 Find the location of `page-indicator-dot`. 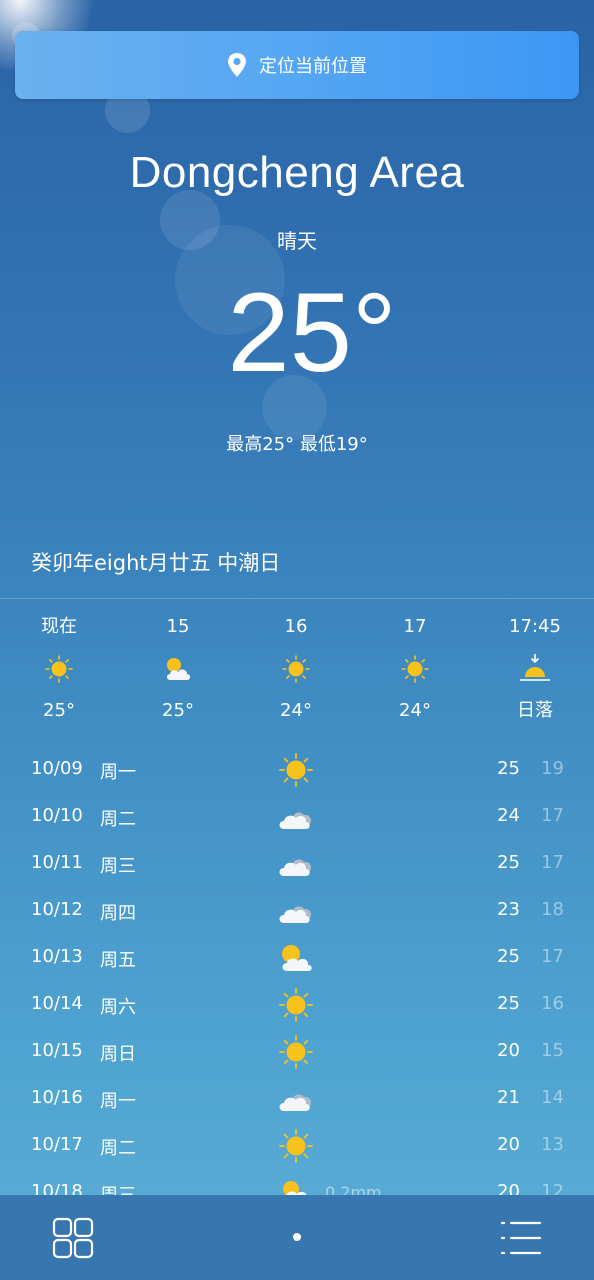

page-indicator-dot is located at coordinates (297, 1237).